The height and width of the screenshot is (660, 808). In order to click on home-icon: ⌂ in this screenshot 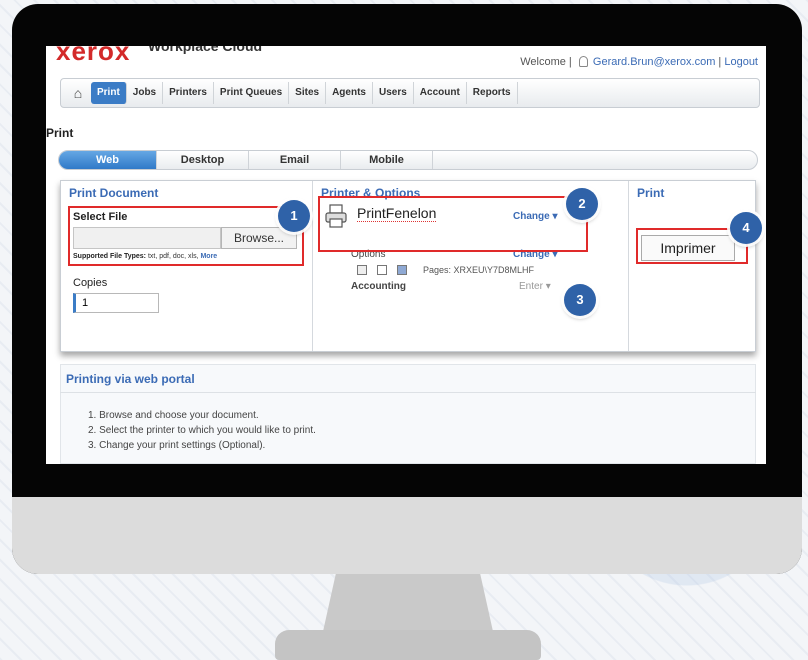, I will do `click(78, 93)`.